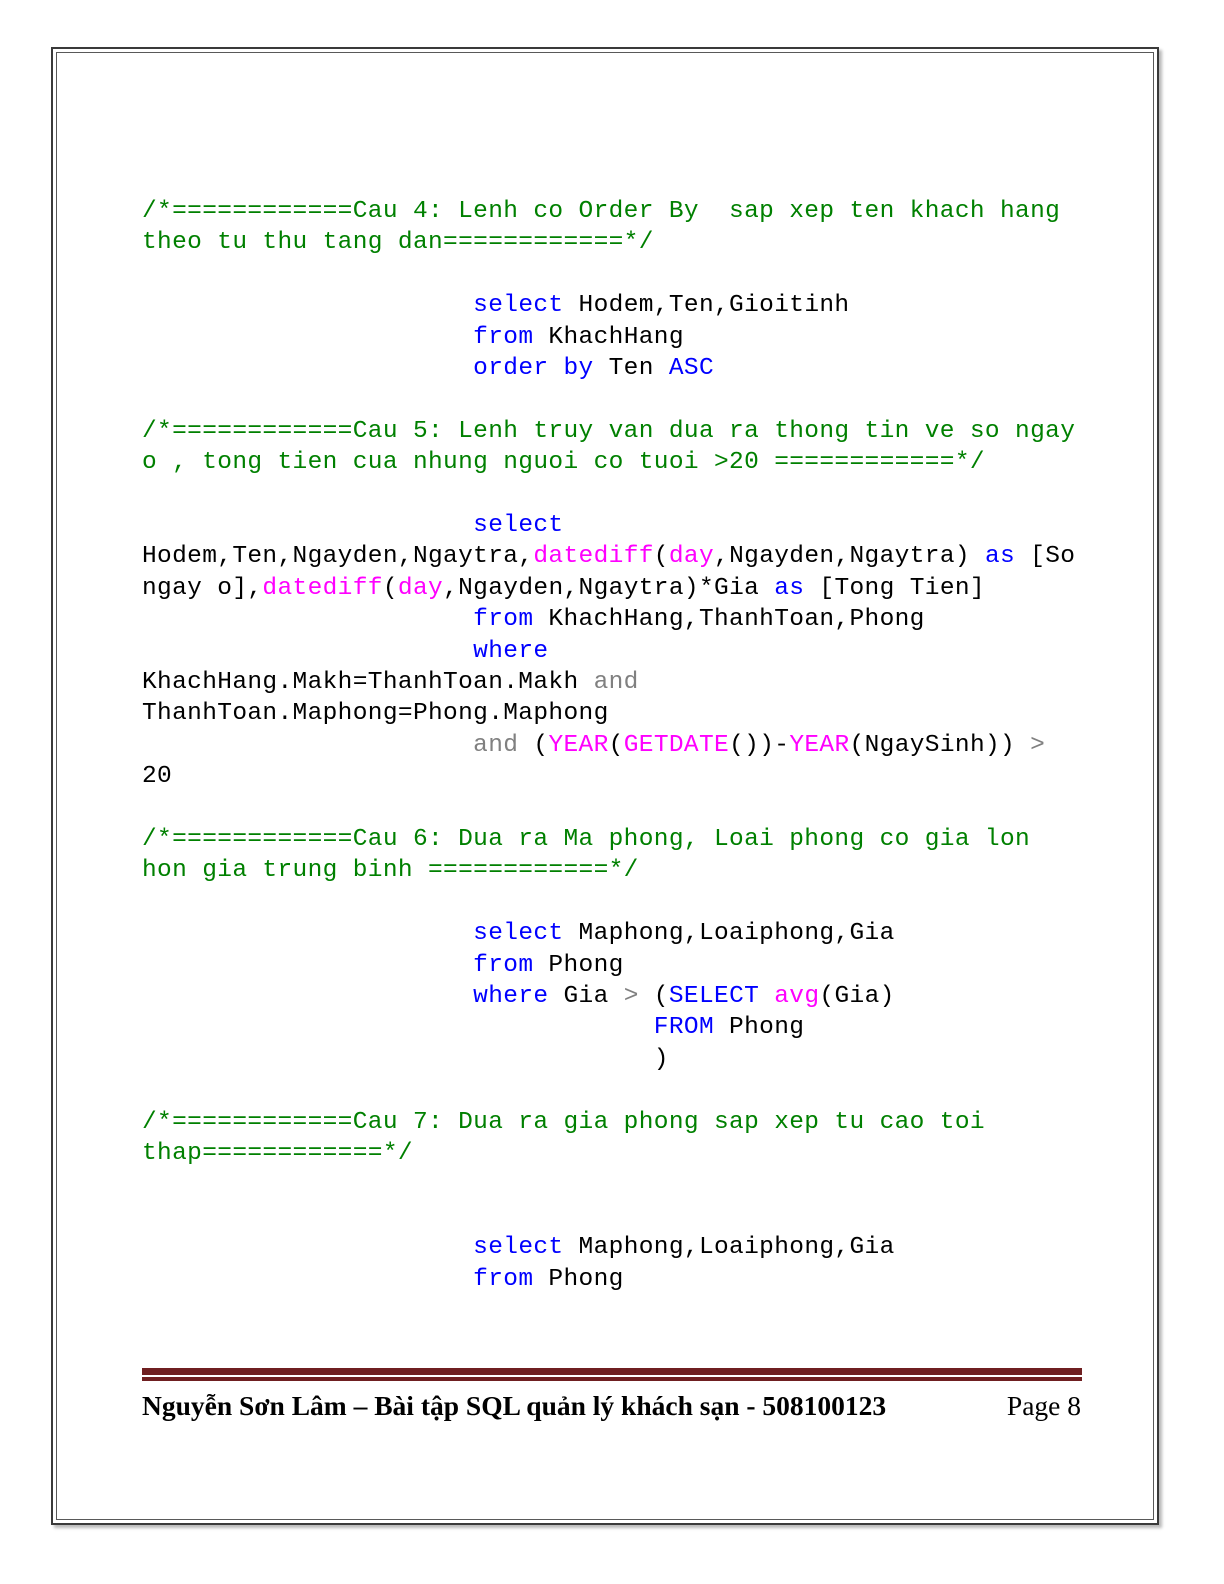  I want to click on code-line: ), so click(612, 1059).